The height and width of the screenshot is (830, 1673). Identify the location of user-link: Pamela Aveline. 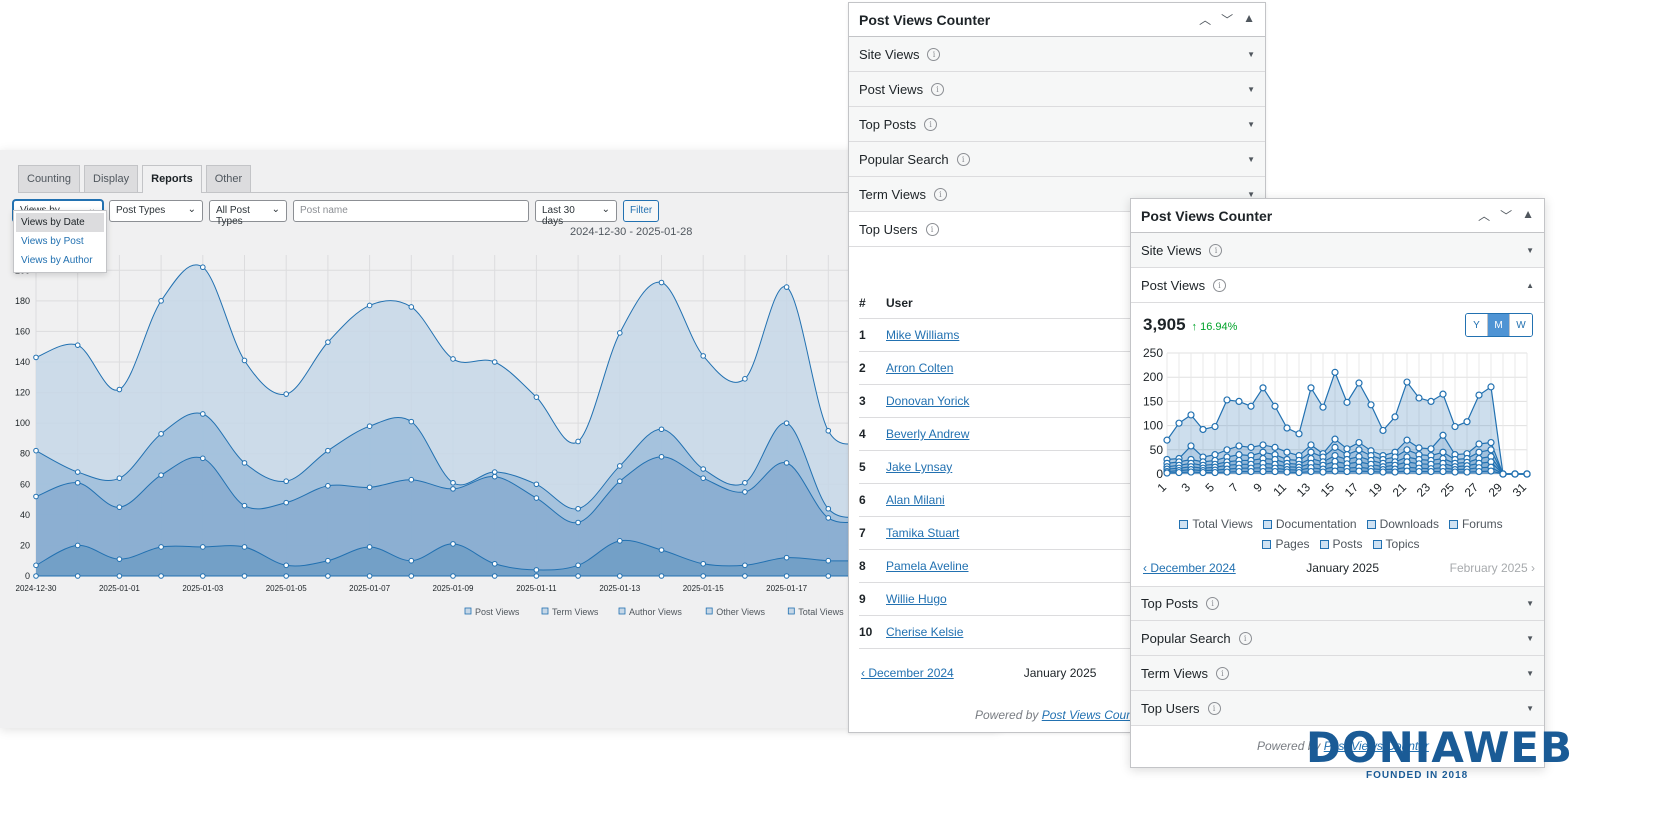
(927, 566).